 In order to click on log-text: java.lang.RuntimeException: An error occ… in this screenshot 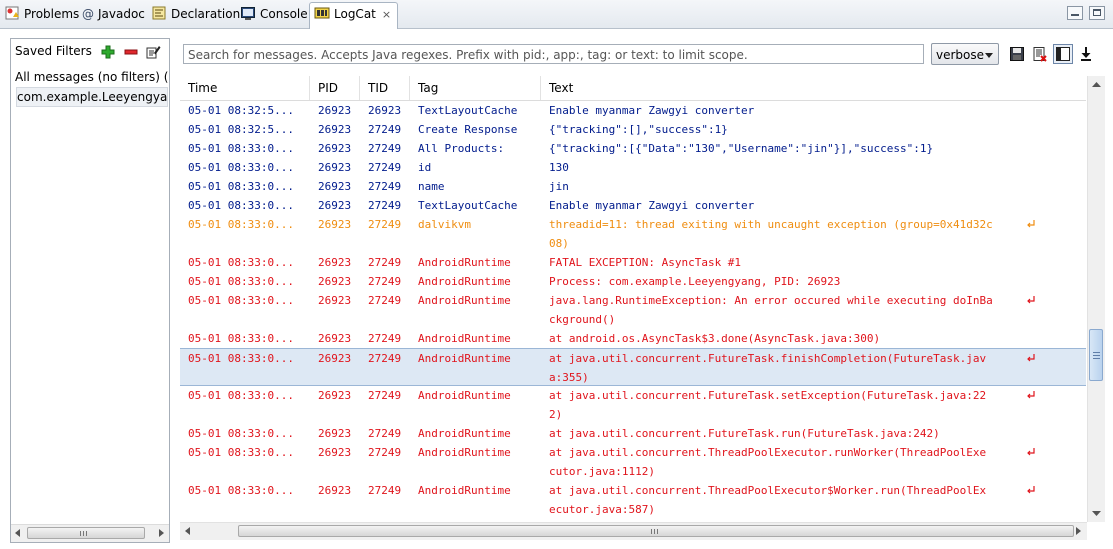, I will do `click(771, 310)`.